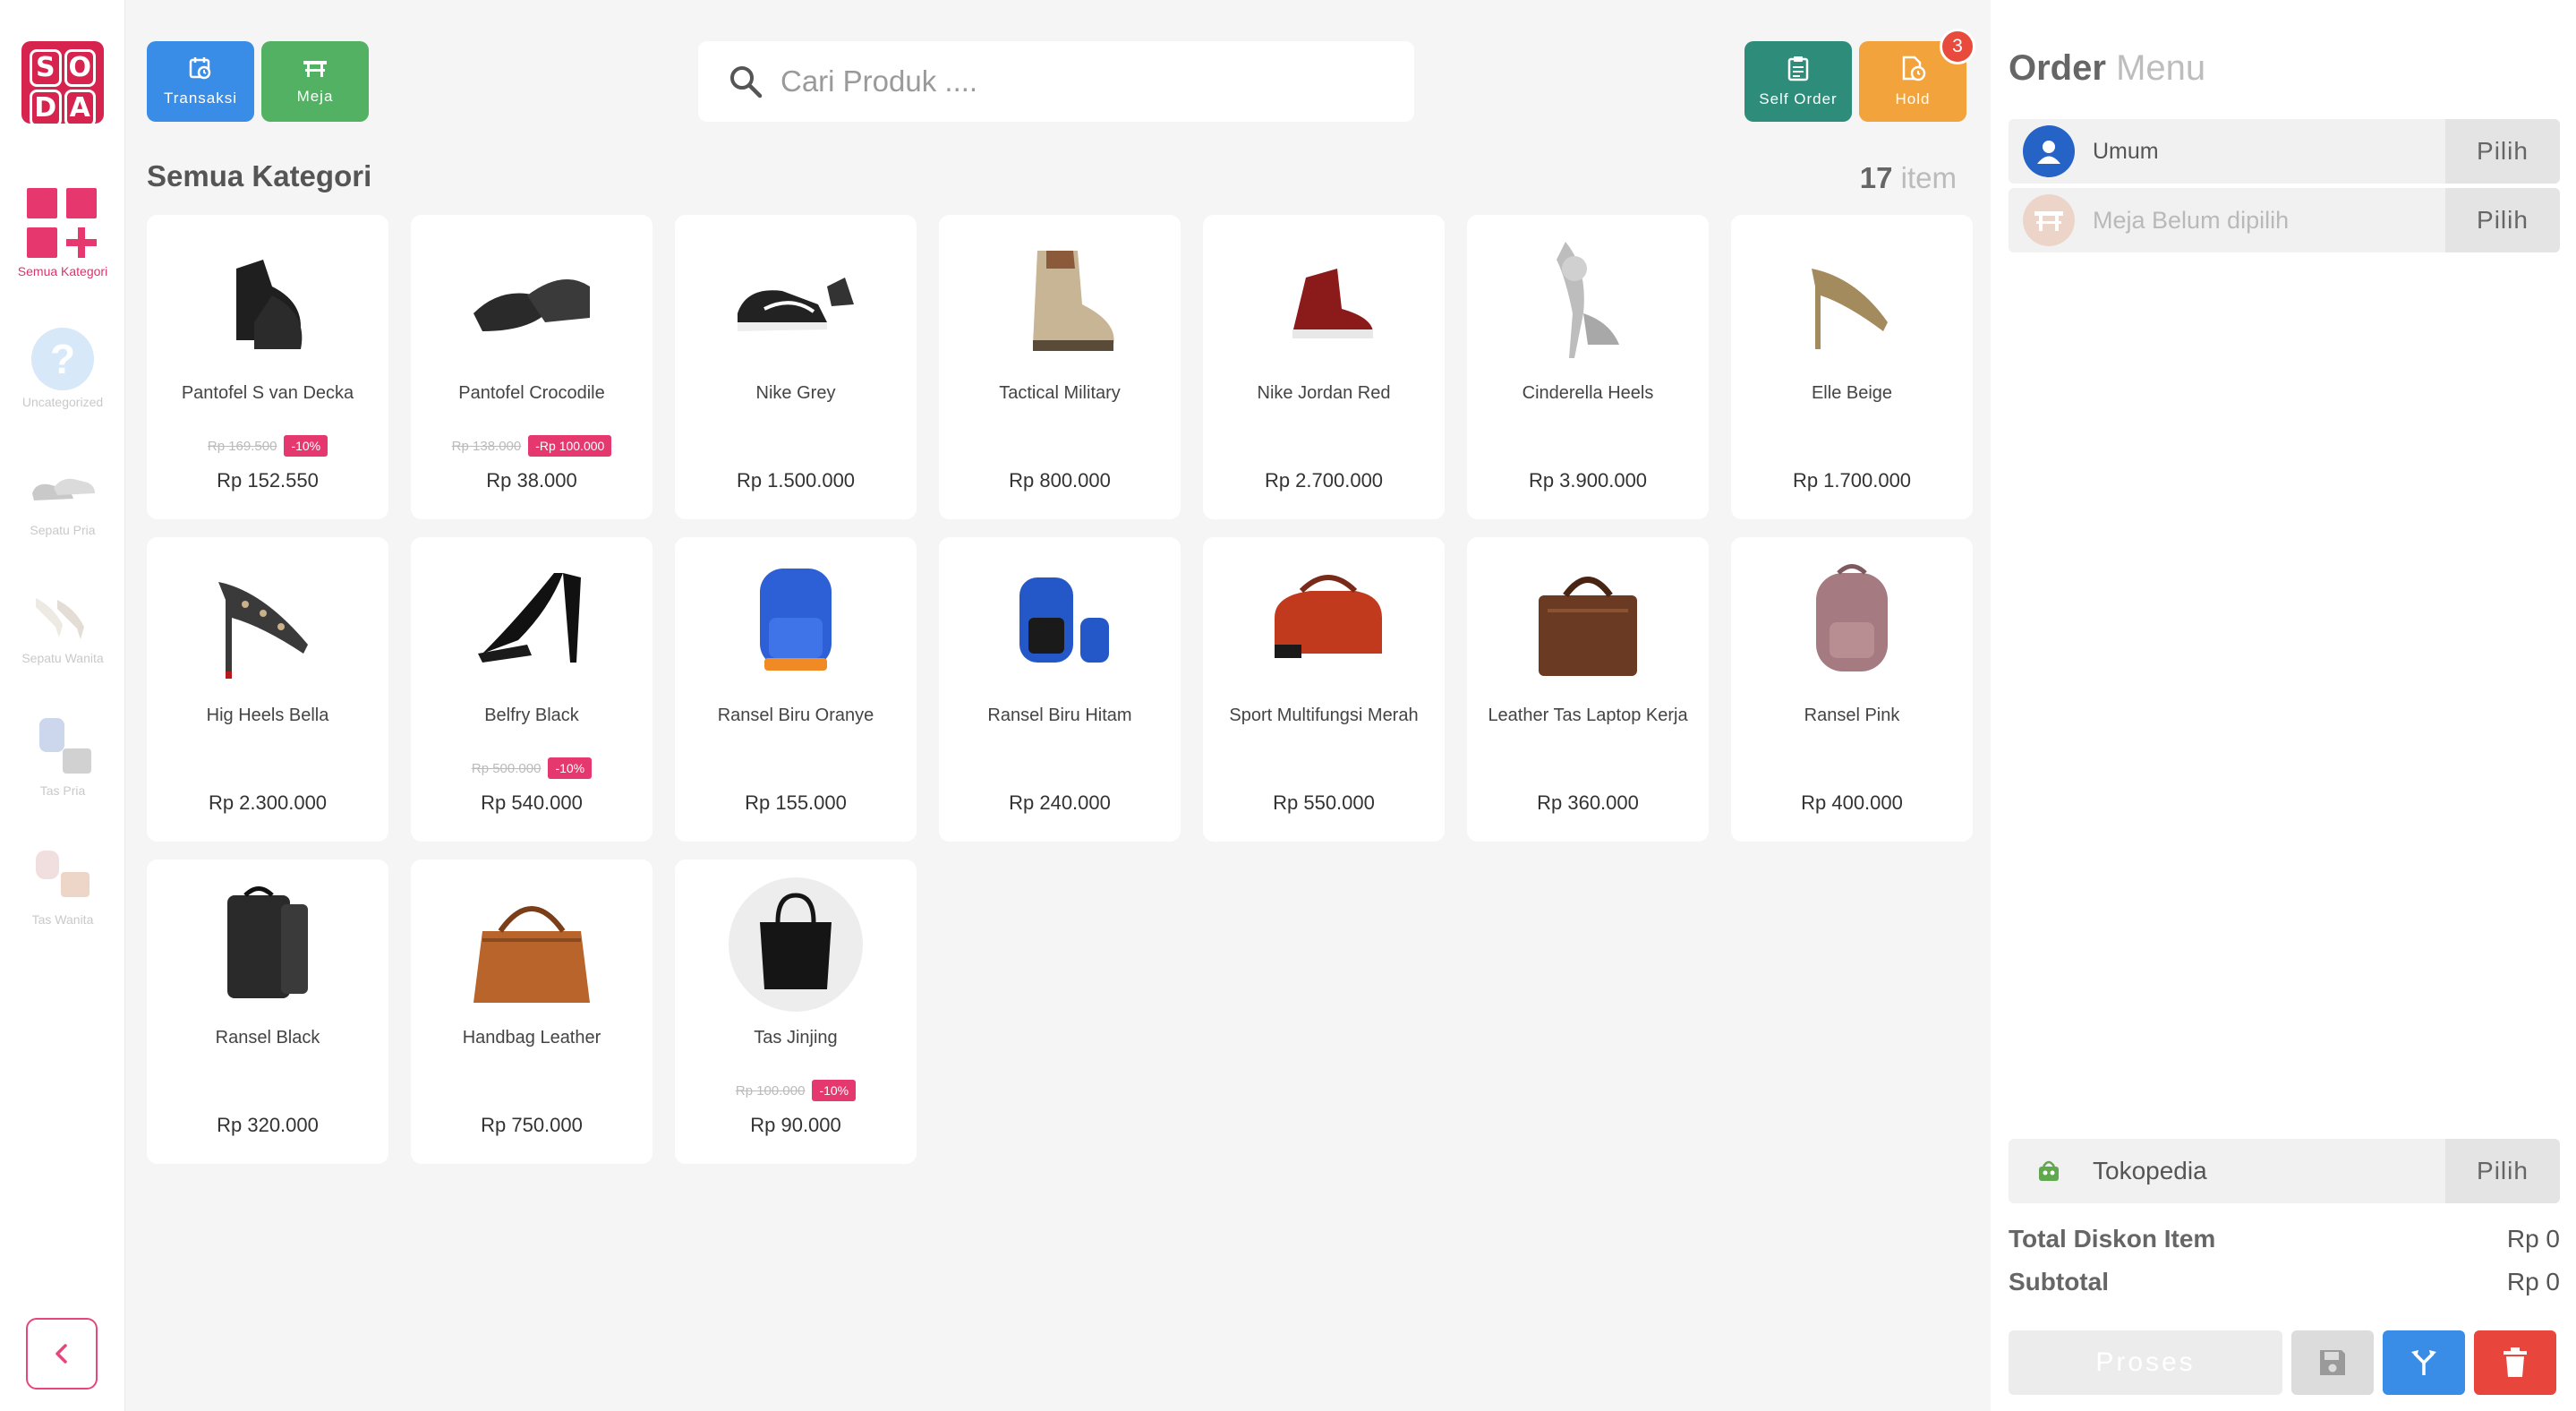  I want to click on calendar-clock-icon, so click(200, 68).